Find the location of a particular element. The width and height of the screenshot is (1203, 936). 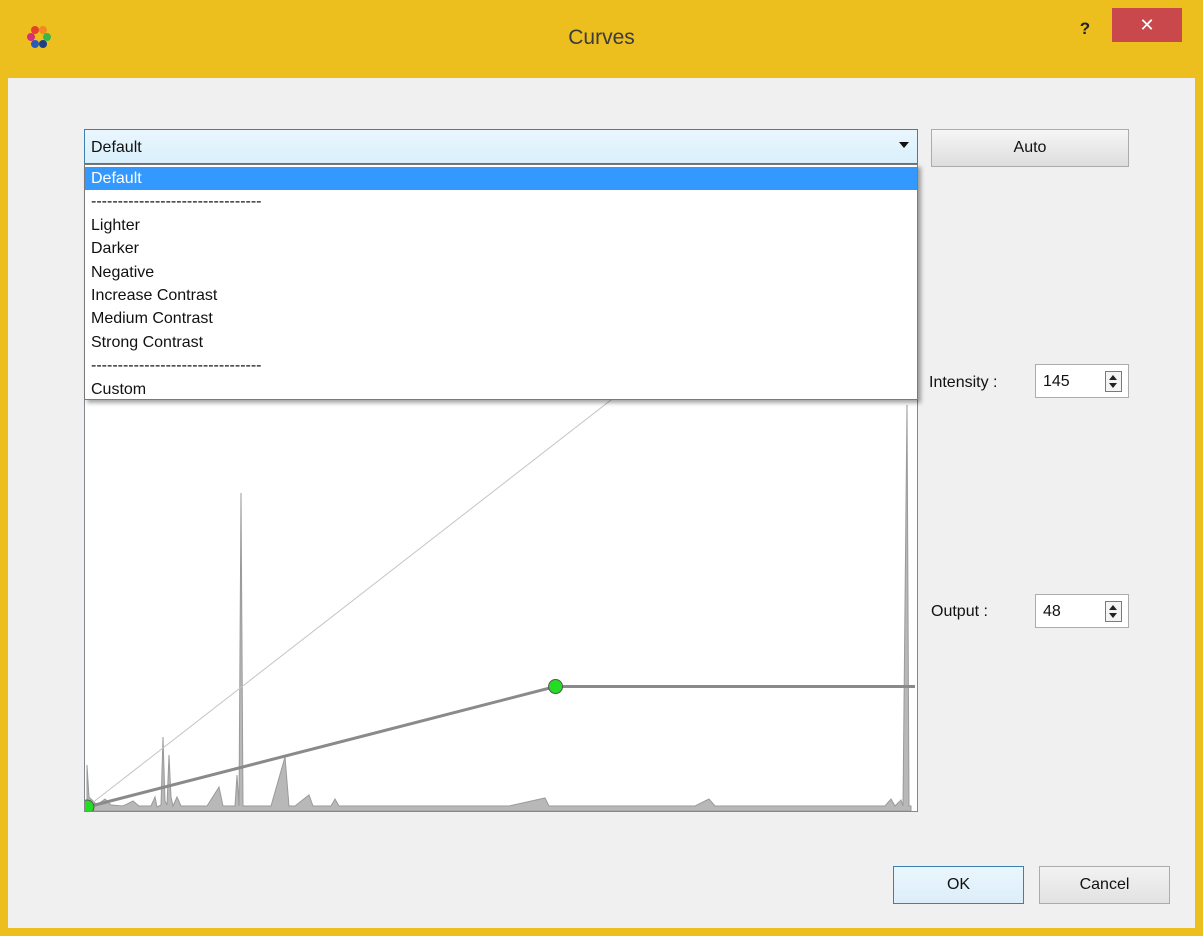

close-button: ✕ is located at coordinates (1147, 25).